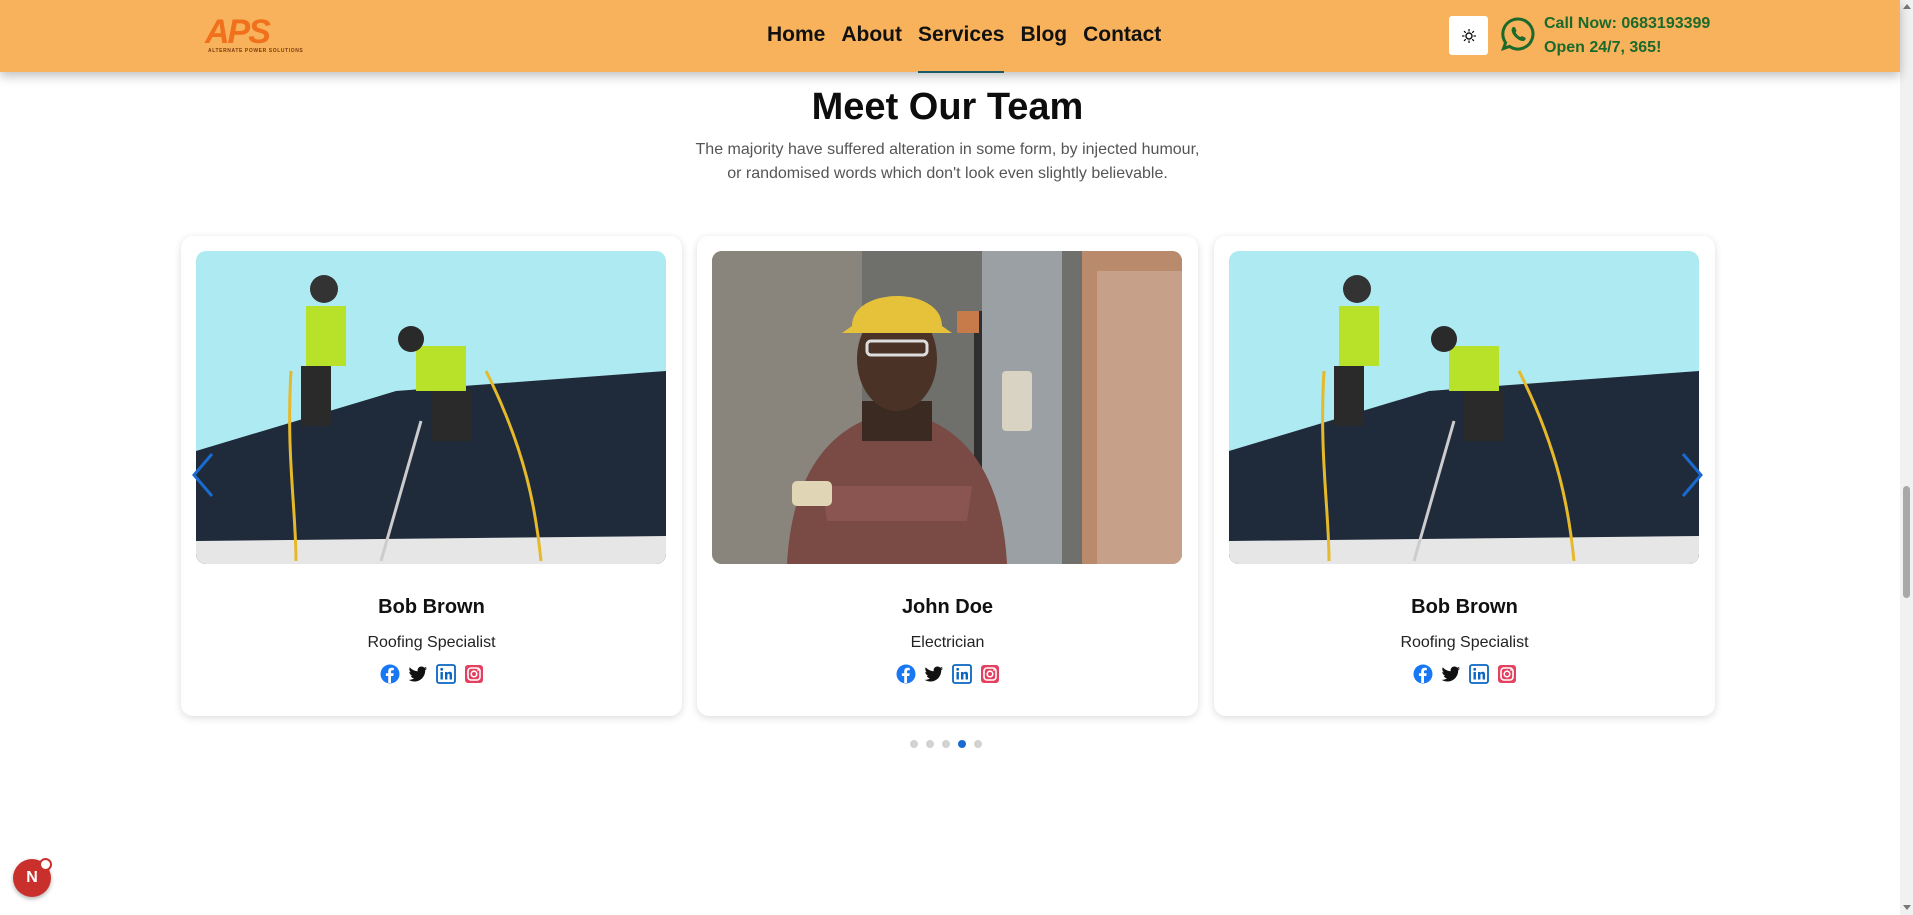  I want to click on opening-hours: Open 24/7, 365!, so click(1603, 47).